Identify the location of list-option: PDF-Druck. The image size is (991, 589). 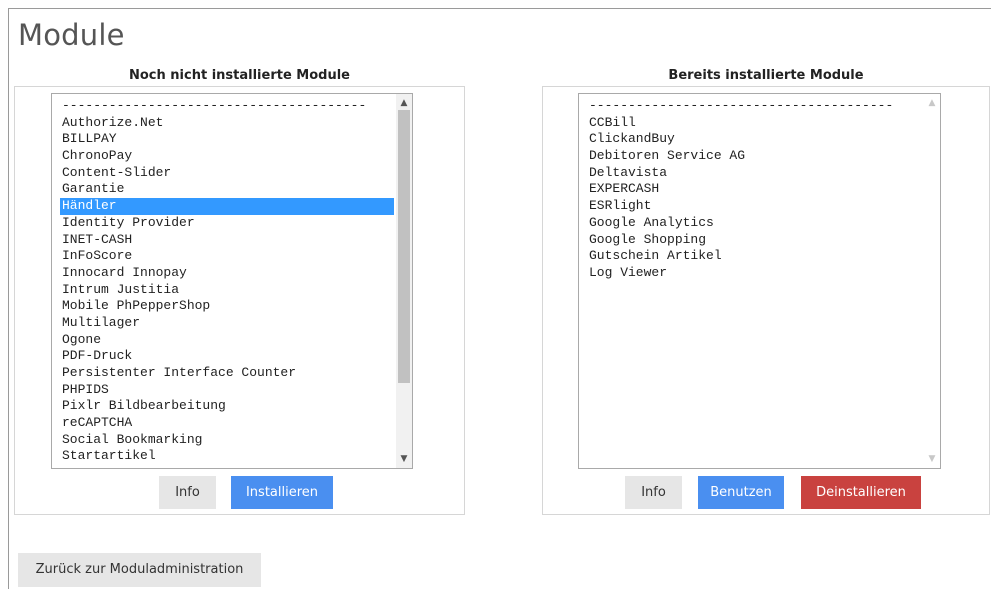
(227, 356).